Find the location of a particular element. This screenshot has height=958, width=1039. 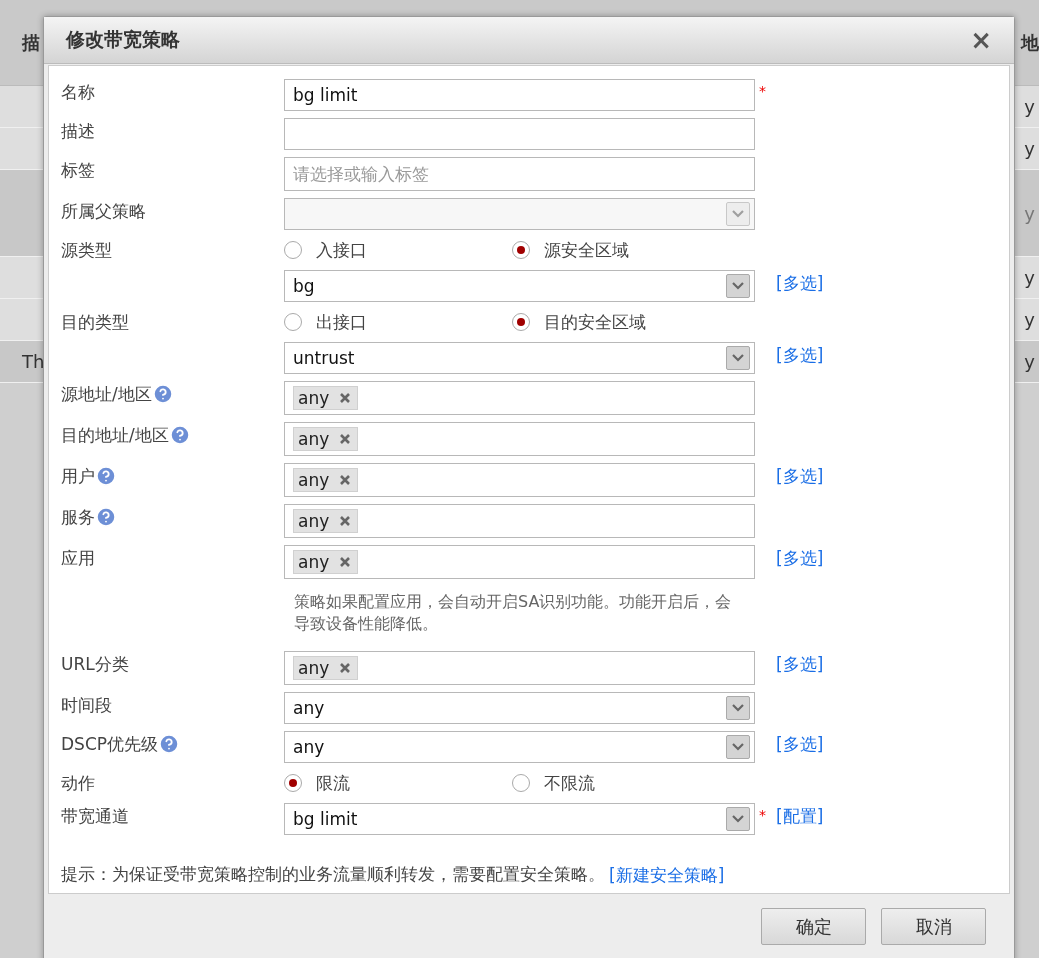

field-label: 应用 is located at coordinates (78, 558).